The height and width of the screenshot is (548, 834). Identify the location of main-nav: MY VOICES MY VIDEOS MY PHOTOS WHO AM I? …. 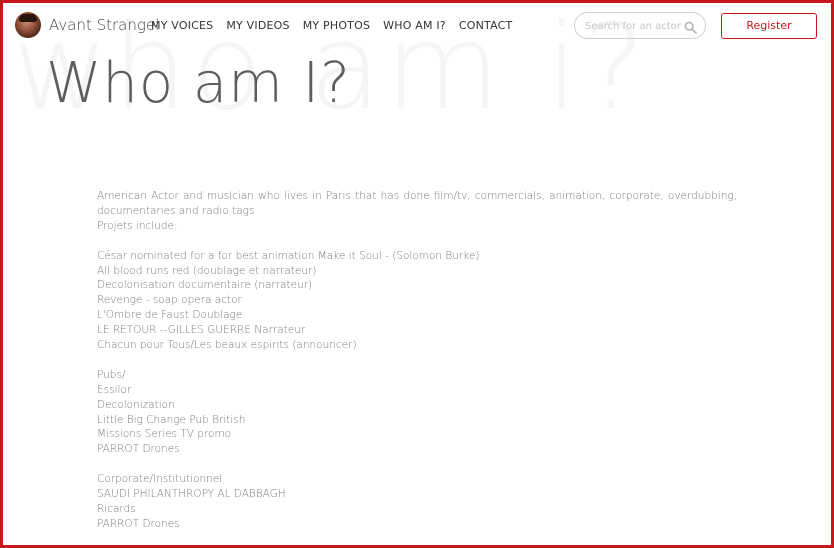
(331, 25).